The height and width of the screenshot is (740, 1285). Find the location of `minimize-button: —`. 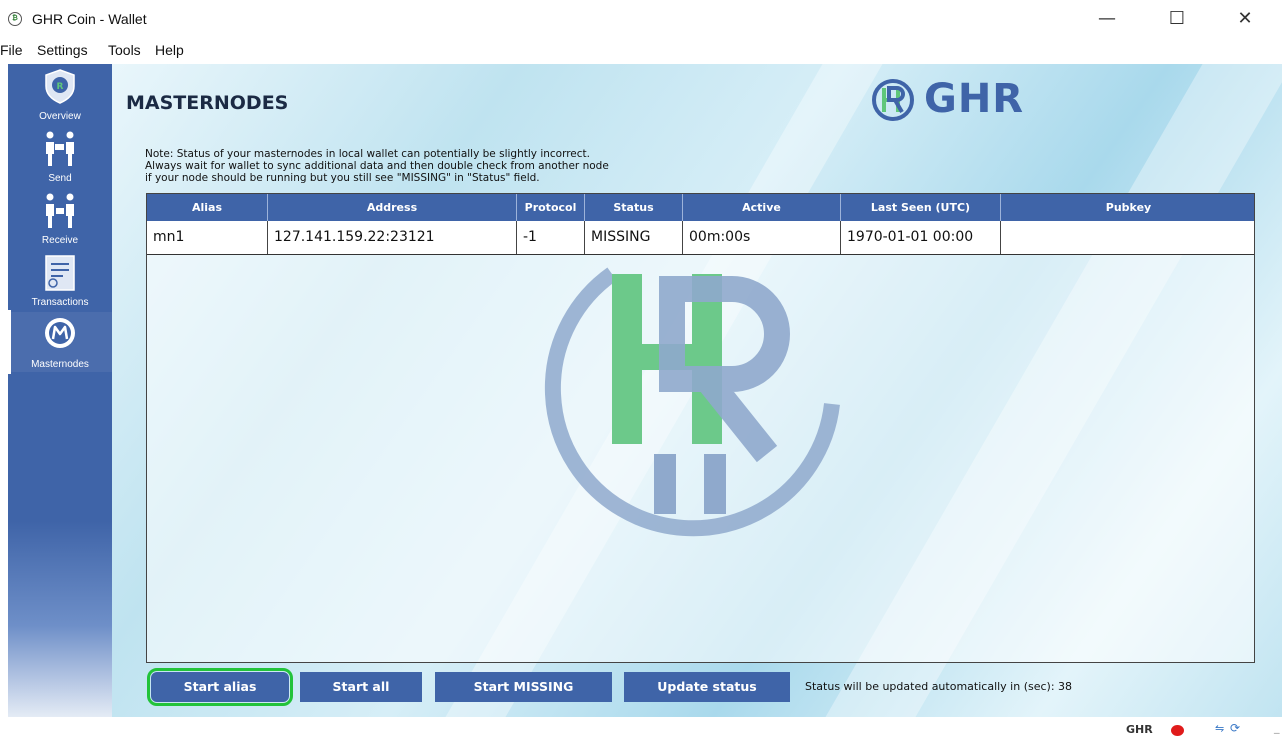

minimize-button: — is located at coordinates (1107, 20).